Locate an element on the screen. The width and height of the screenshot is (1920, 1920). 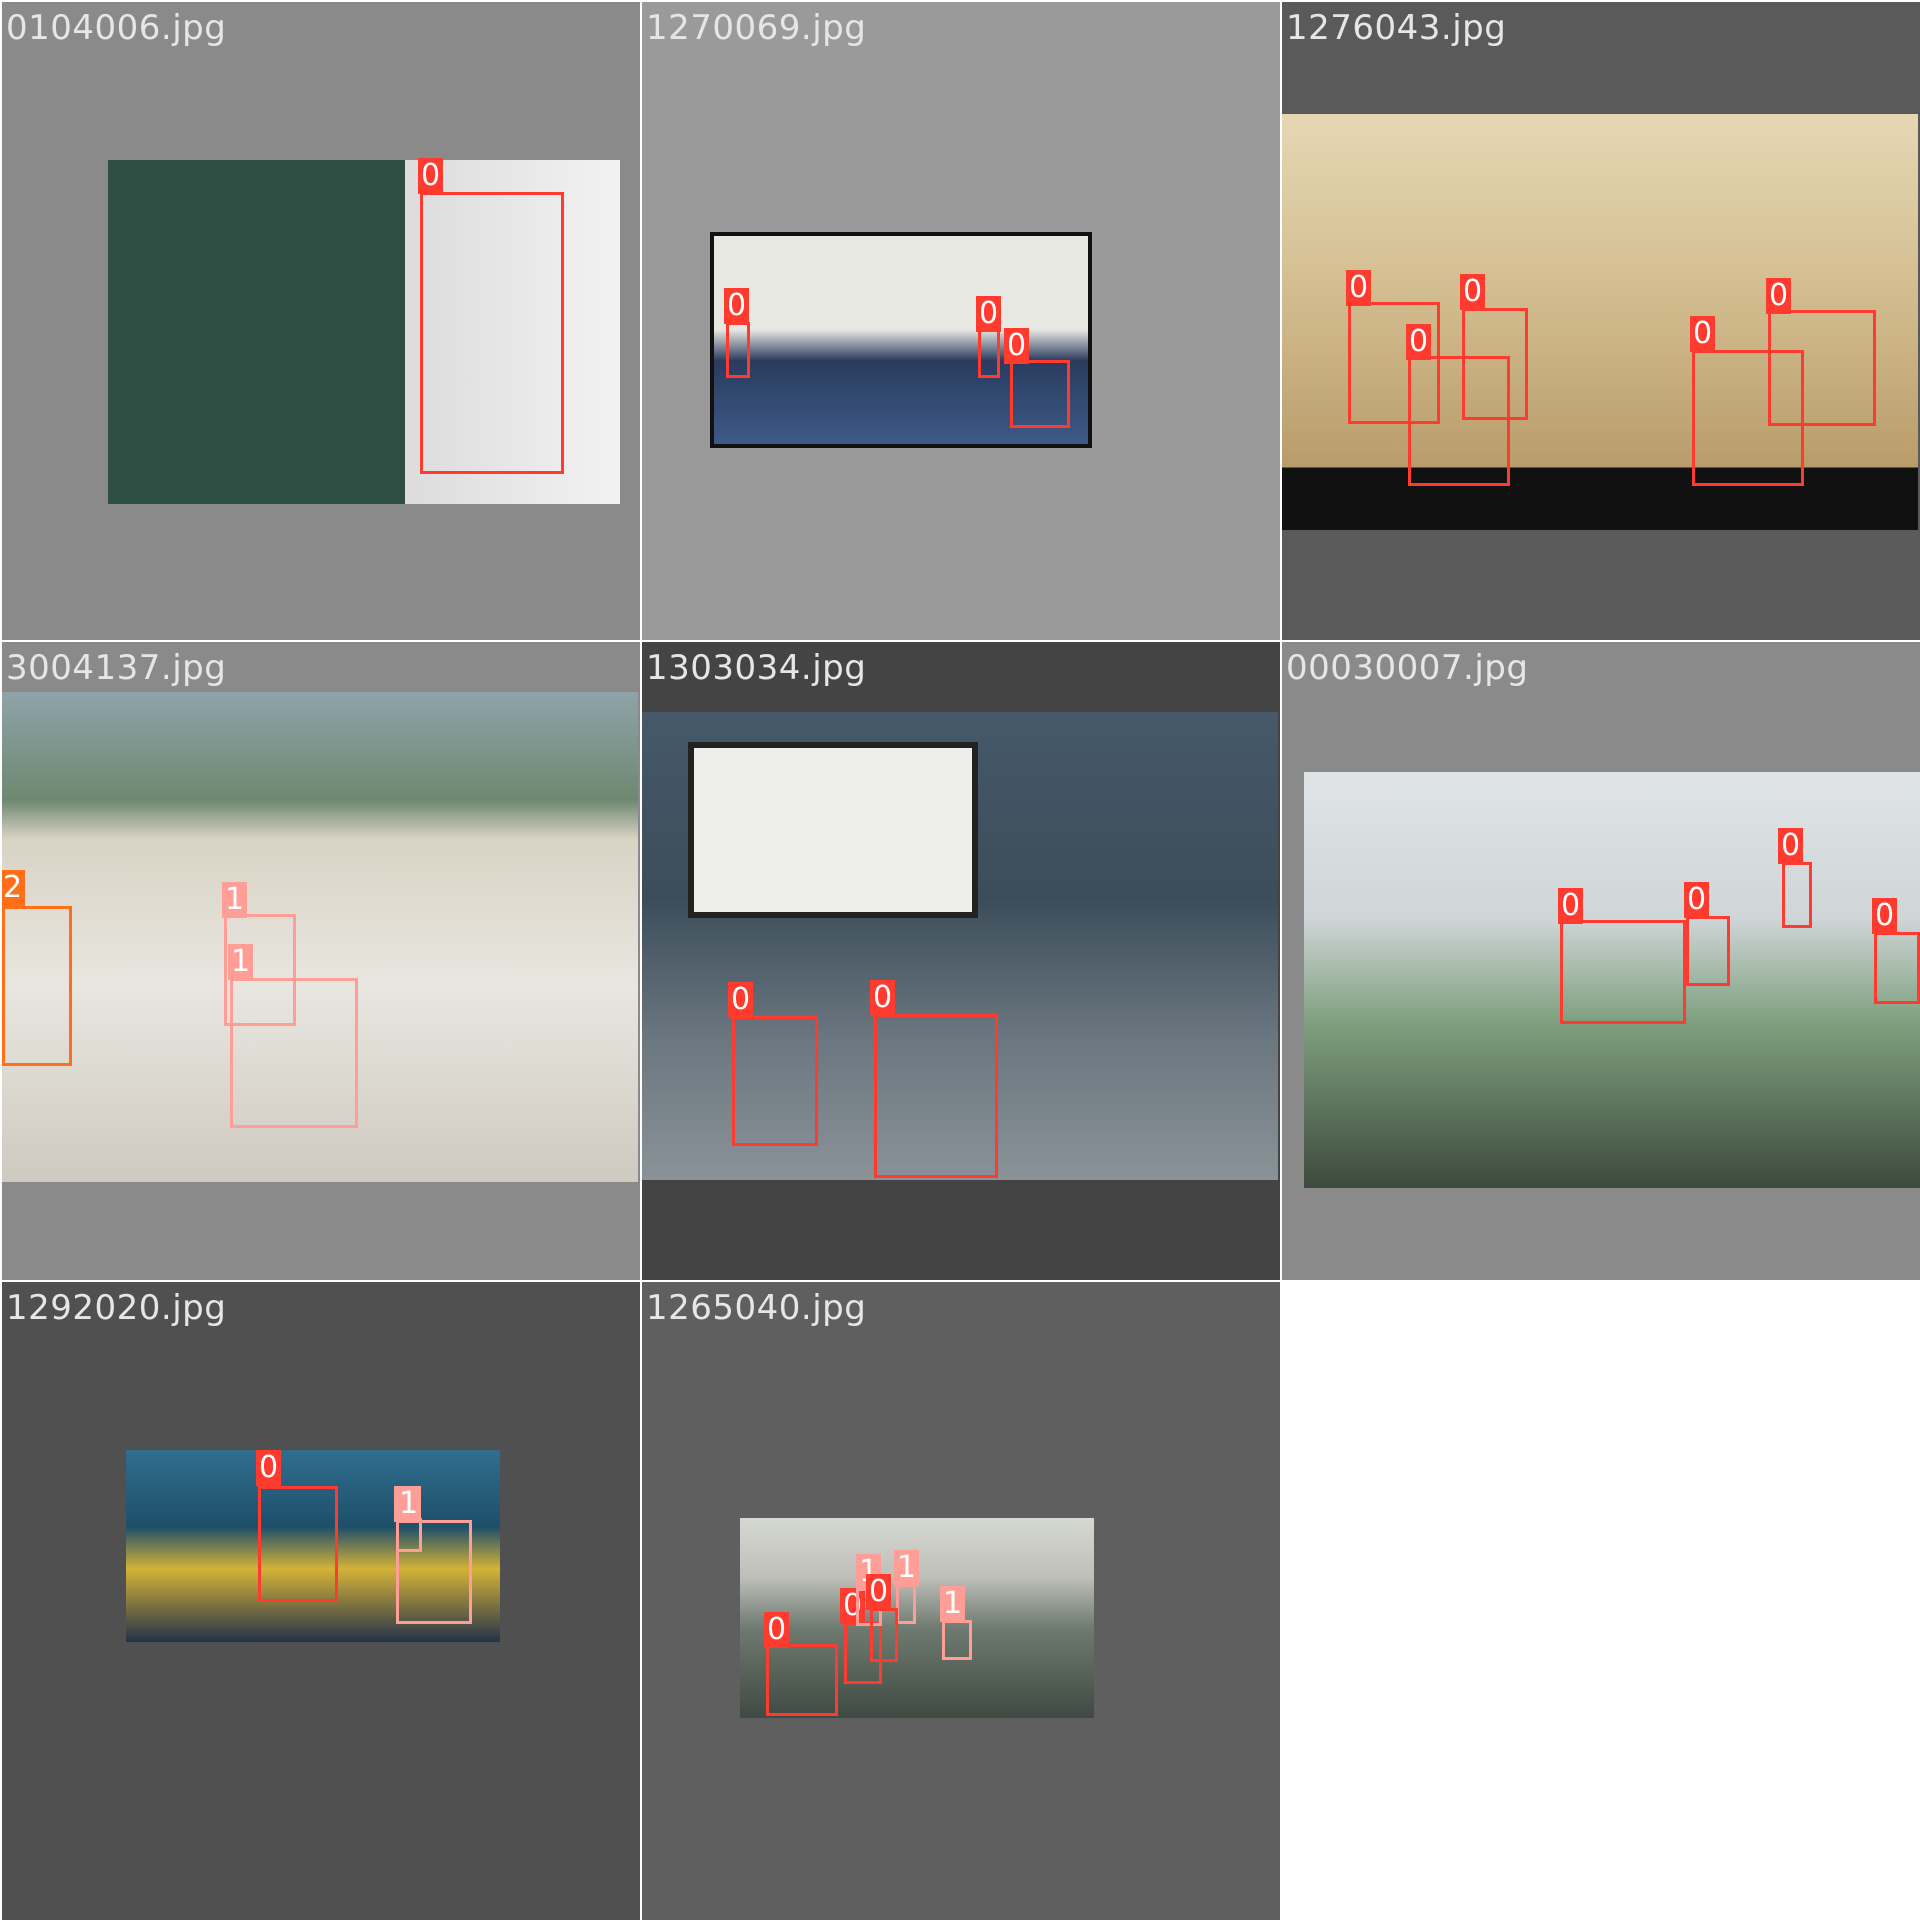
image-tile: 0 1 1 1292020.jpg is located at coordinates (321, 1601).